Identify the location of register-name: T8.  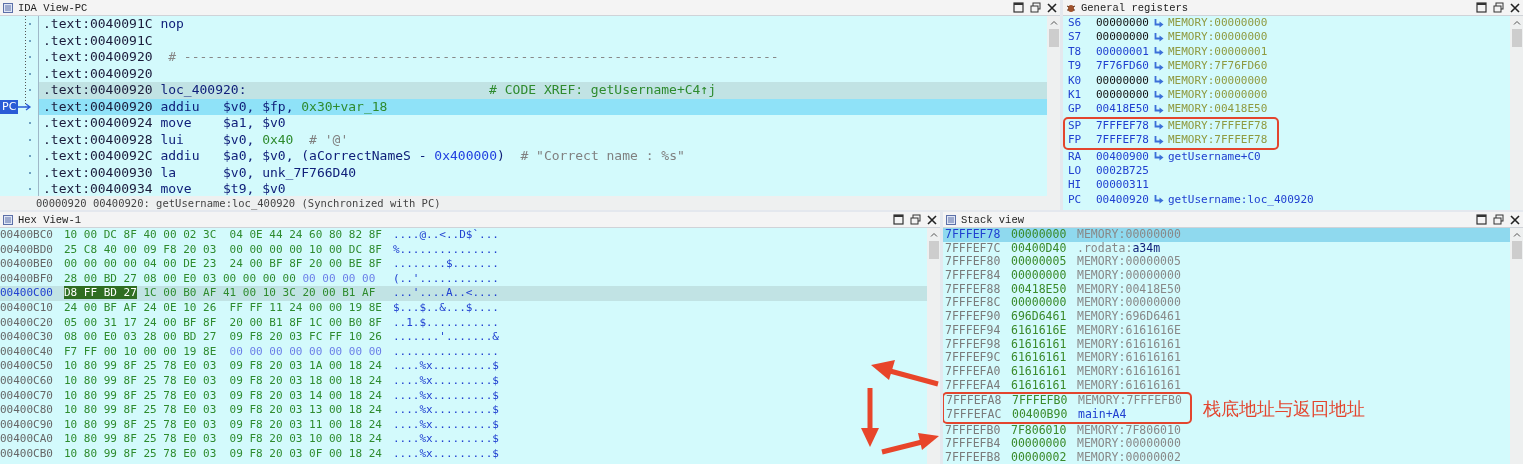
(1075, 52).